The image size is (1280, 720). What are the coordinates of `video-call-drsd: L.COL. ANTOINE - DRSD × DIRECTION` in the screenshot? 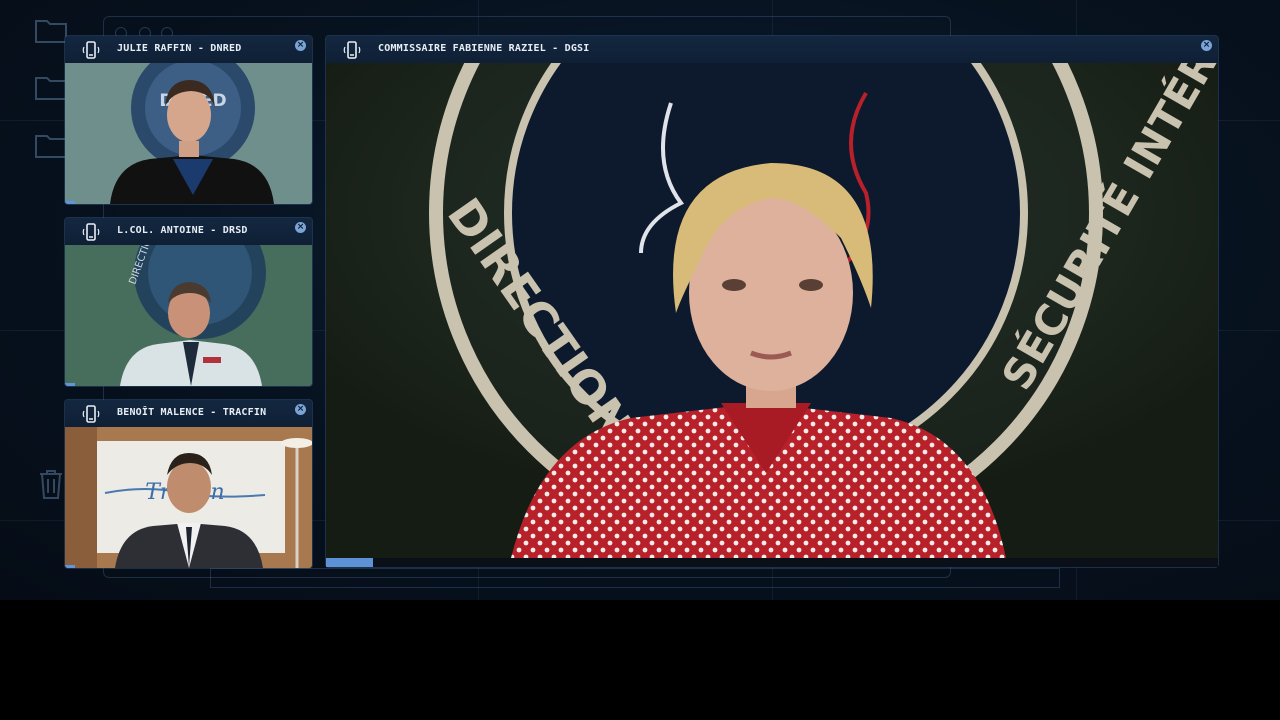 It's located at (188, 302).